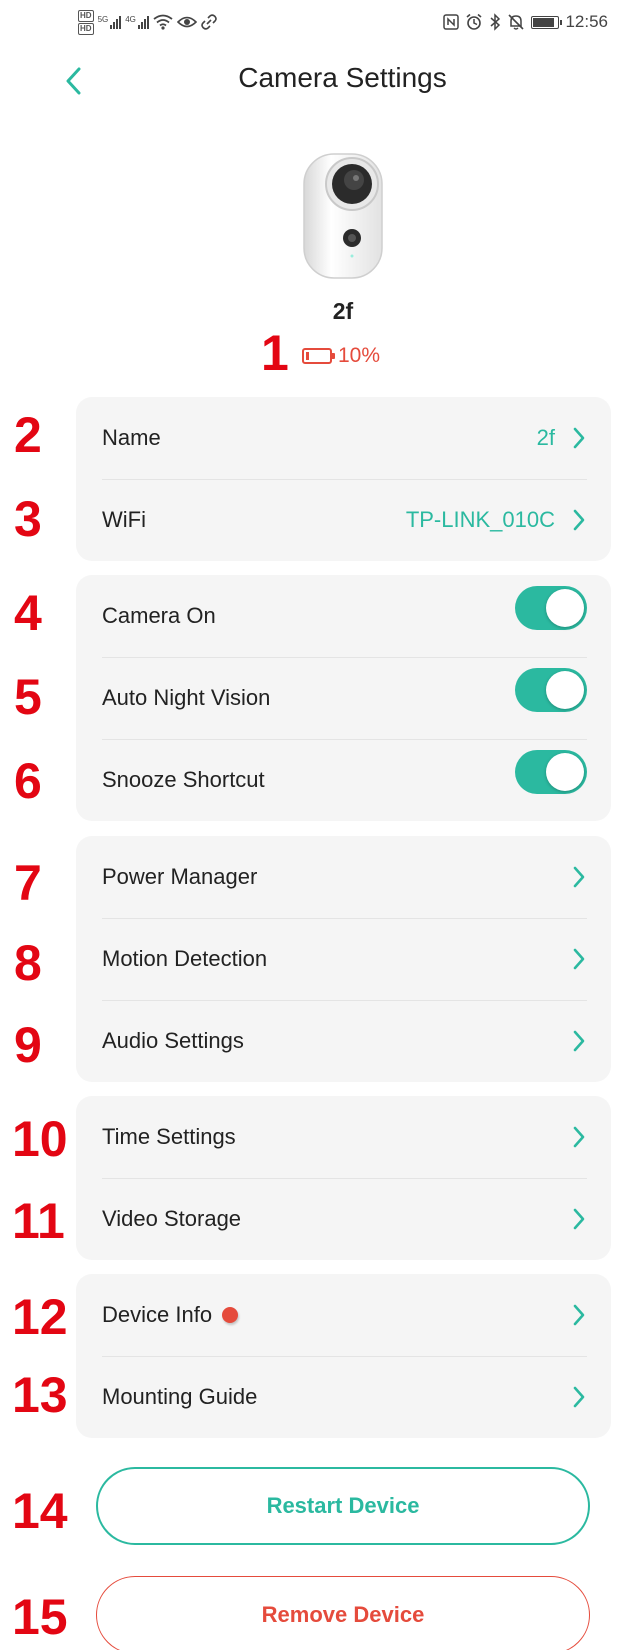 This screenshot has height=1650, width=618. I want to click on annotation-marker-10: 10, so click(40, 1139).